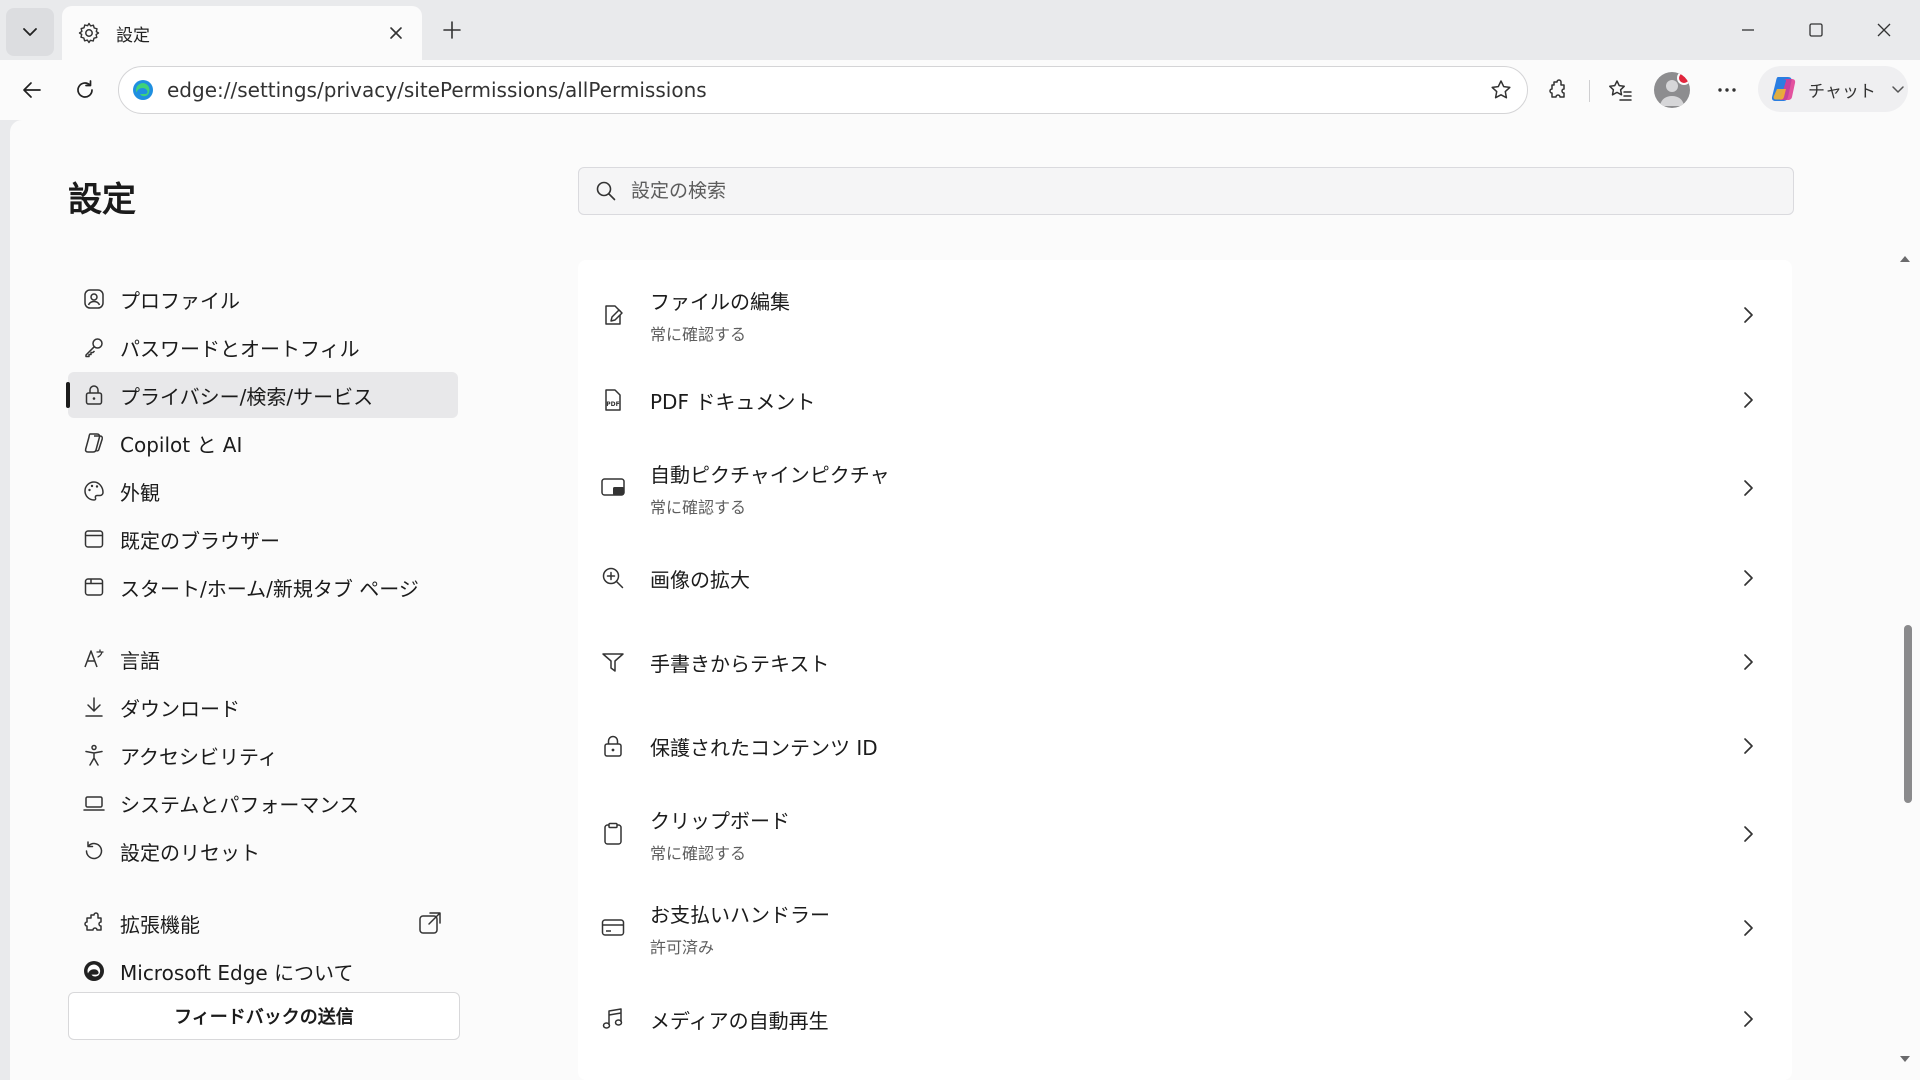  Describe the element at coordinates (30, 32) in the screenshot. I see `tab-actions-menu-button` at that location.